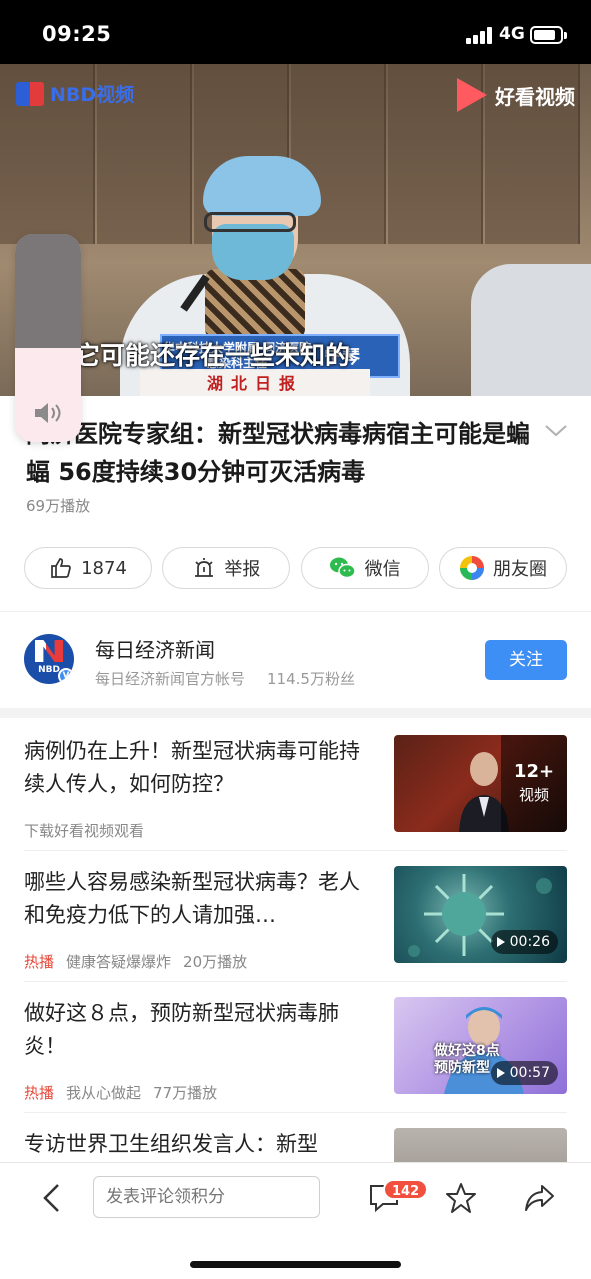 Image resolution: width=591 pixels, height=1279 pixels. What do you see at coordinates (382, 569) in the screenshot?
I see `wechat-label: 微信` at bounding box center [382, 569].